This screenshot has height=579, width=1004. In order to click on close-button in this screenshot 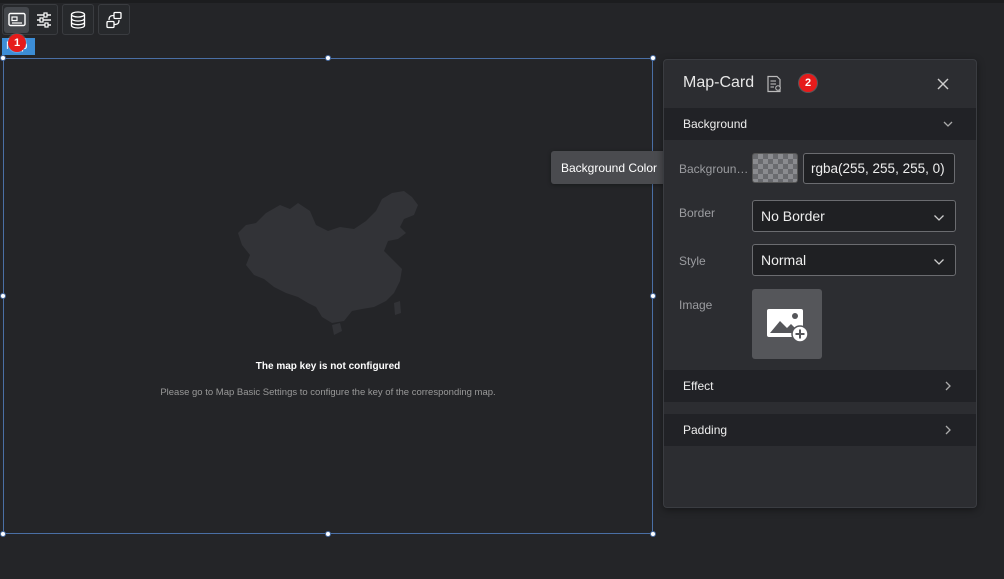, I will do `click(943, 84)`.